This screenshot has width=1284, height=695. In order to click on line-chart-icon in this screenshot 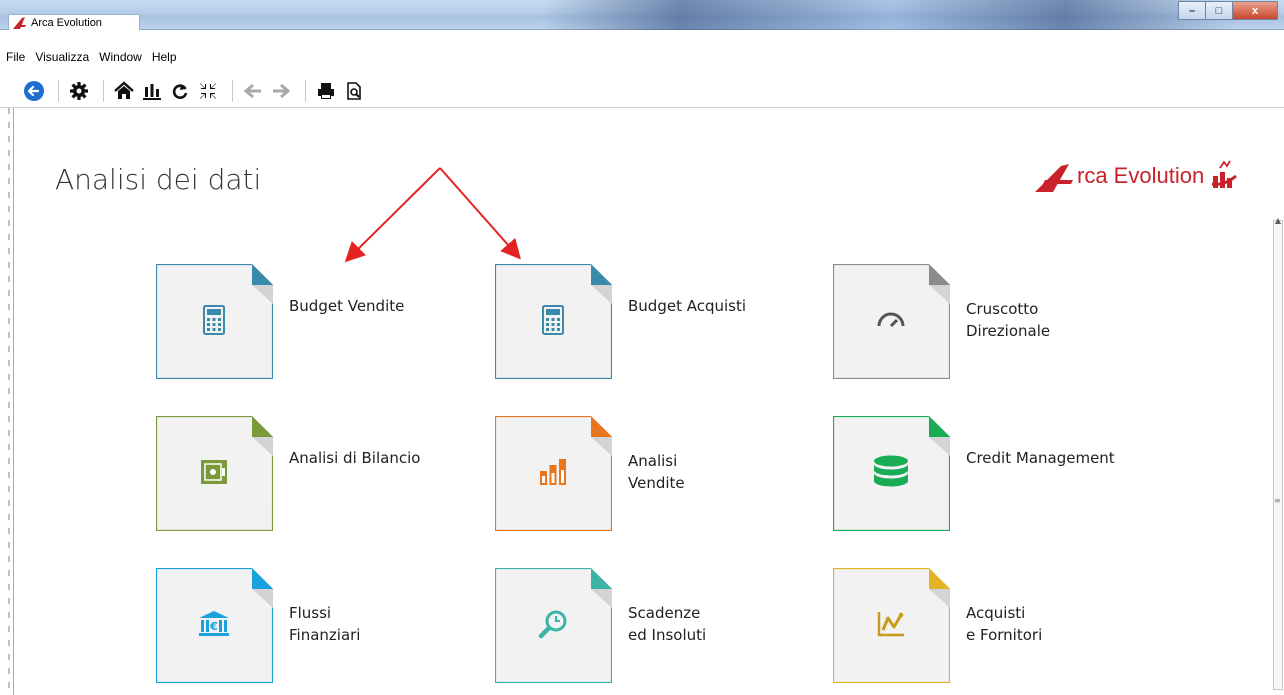, I will do `click(891, 624)`.